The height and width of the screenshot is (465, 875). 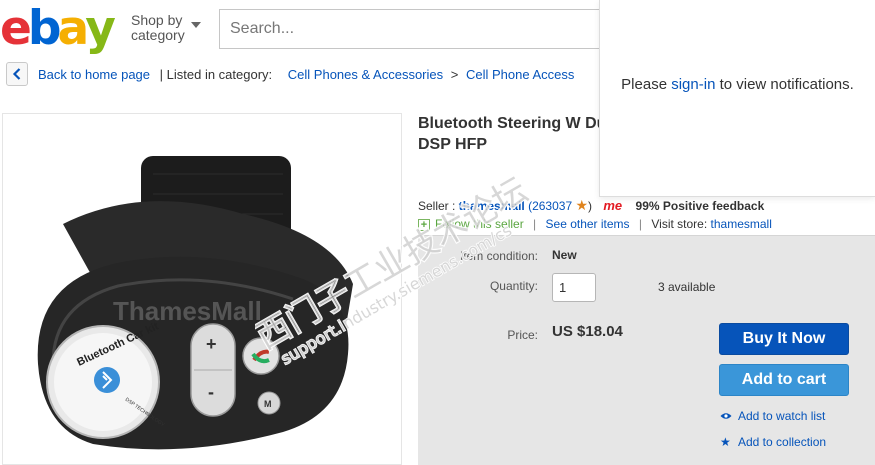 I want to click on notif-post: to view notifications., so click(x=784, y=84).